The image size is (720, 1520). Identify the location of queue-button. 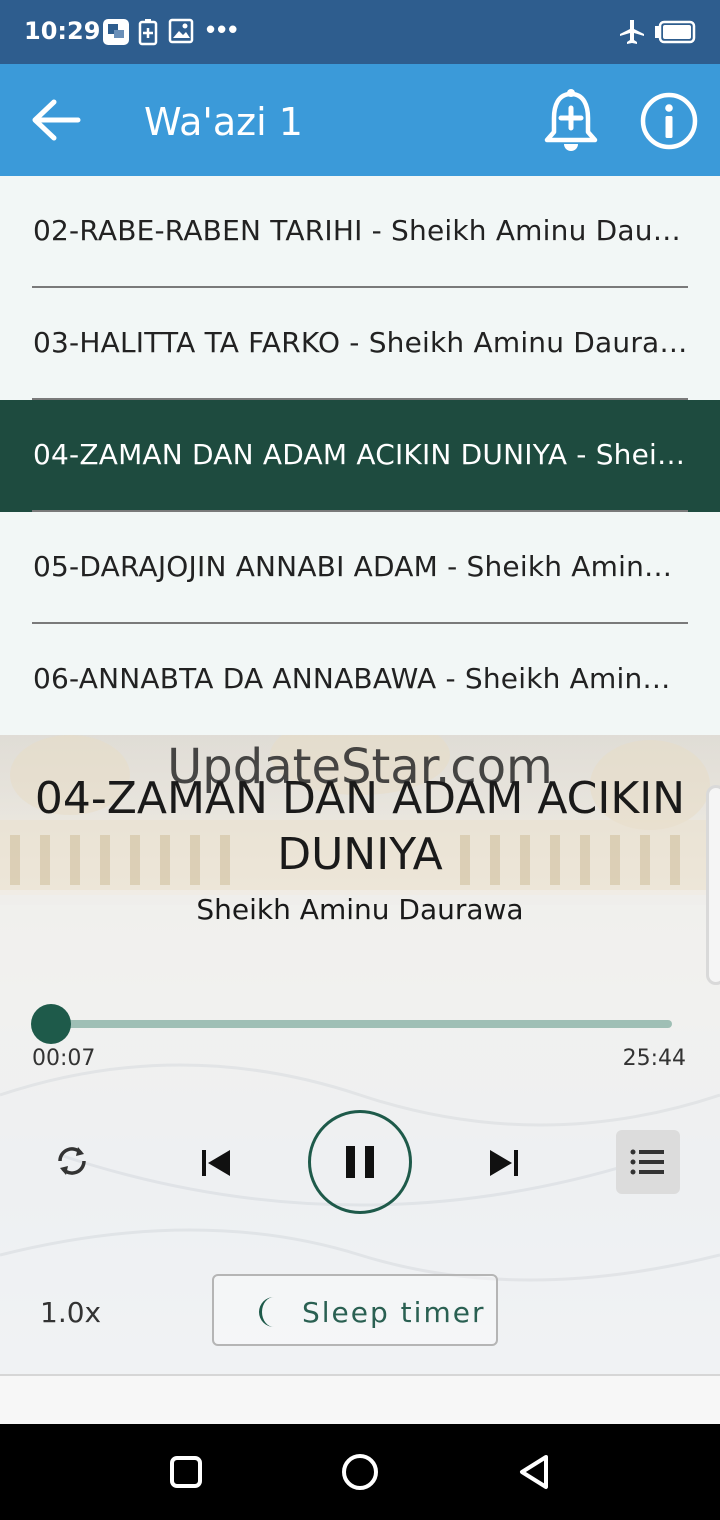
(648, 1162).